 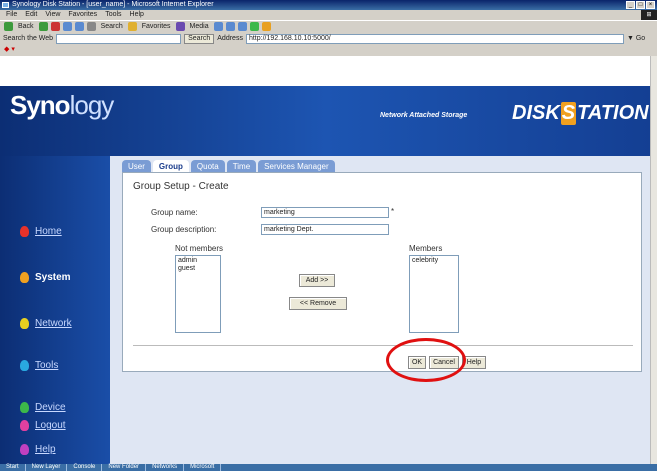 What do you see at coordinates (474, 362) in the screenshot?
I see `help-button: Help` at bounding box center [474, 362].